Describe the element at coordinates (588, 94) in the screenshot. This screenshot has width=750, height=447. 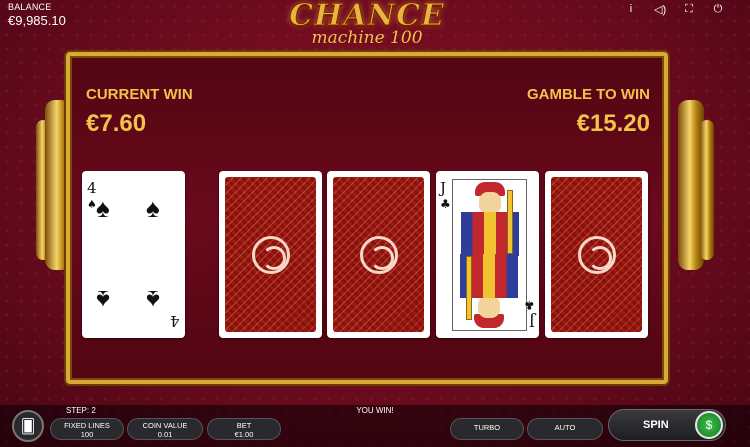
I see `gamble-to-win-label: GAMBLE TO WIN` at that location.